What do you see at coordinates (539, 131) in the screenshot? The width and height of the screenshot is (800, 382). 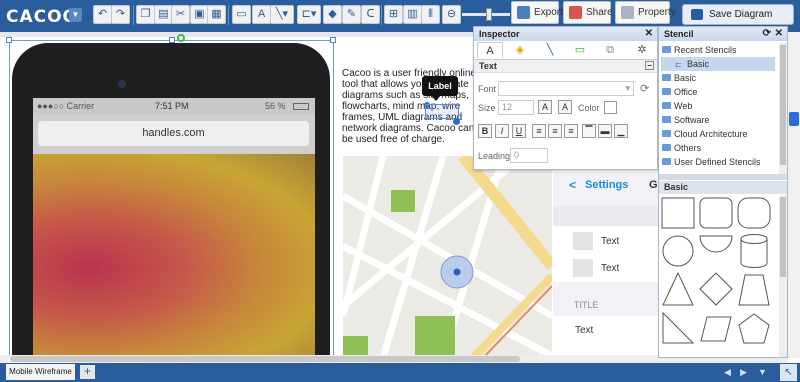 I see `align-left-icon: ≡` at bounding box center [539, 131].